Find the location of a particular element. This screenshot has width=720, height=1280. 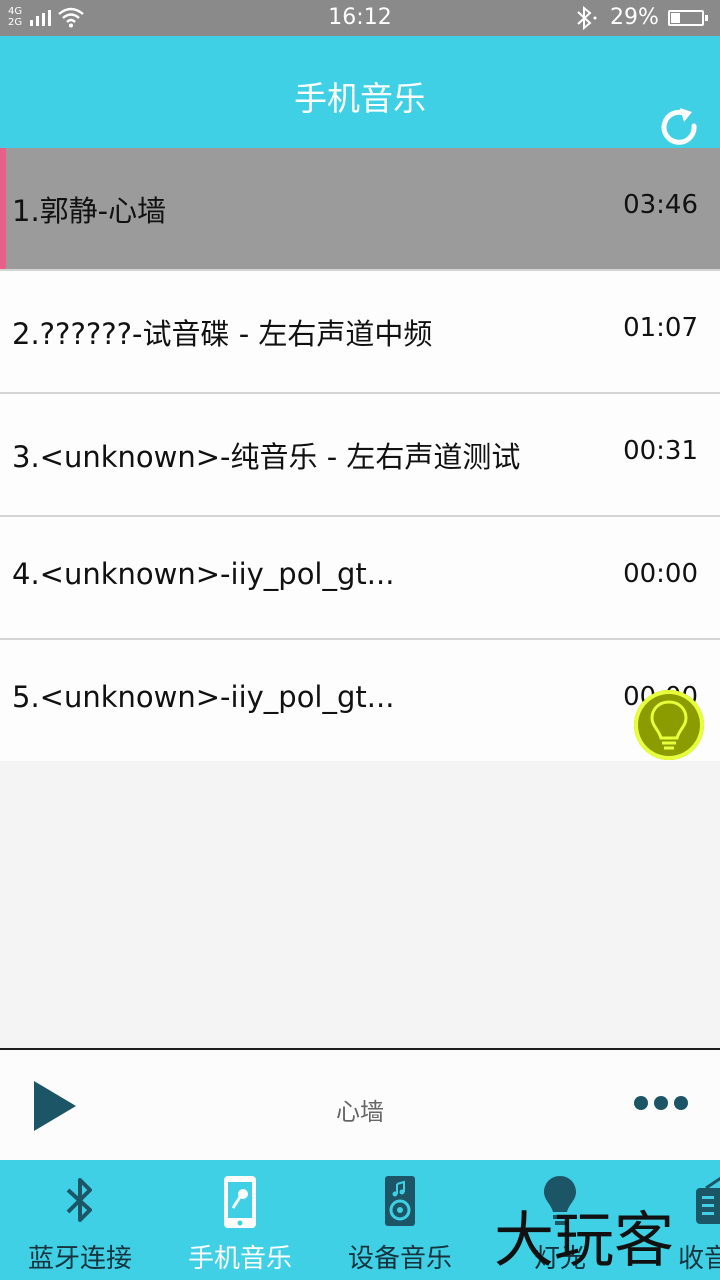

tab-label: 手机音乐 is located at coordinates (239, 1259).